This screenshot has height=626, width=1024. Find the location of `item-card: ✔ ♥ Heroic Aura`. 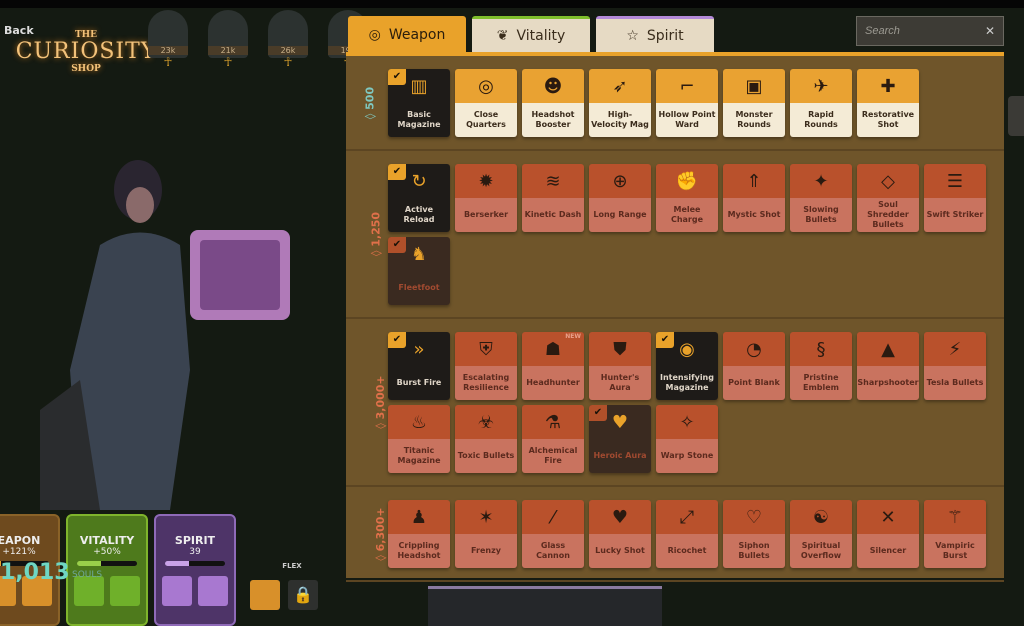

item-card: ✔ ♥ Heroic Aura is located at coordinates (620, 439).